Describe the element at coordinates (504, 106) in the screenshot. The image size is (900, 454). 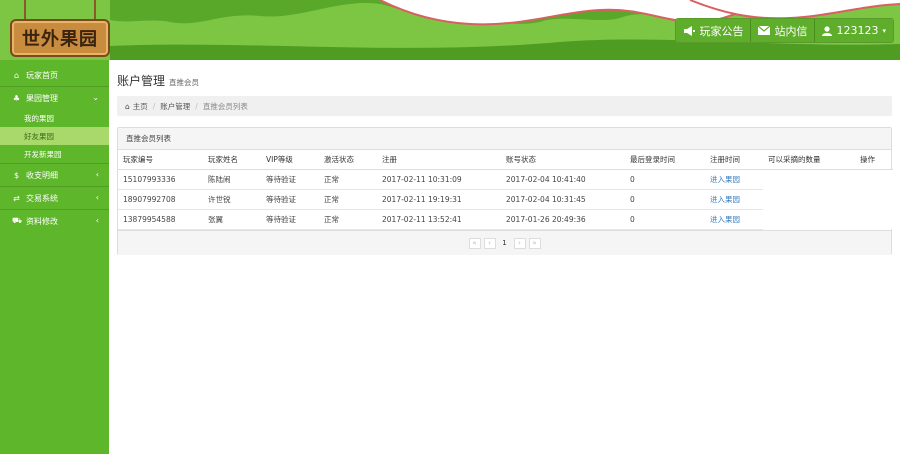
I see `breadcrumb: ⌂ 主页 / 账户管理 / 直推会员列表` at that location.